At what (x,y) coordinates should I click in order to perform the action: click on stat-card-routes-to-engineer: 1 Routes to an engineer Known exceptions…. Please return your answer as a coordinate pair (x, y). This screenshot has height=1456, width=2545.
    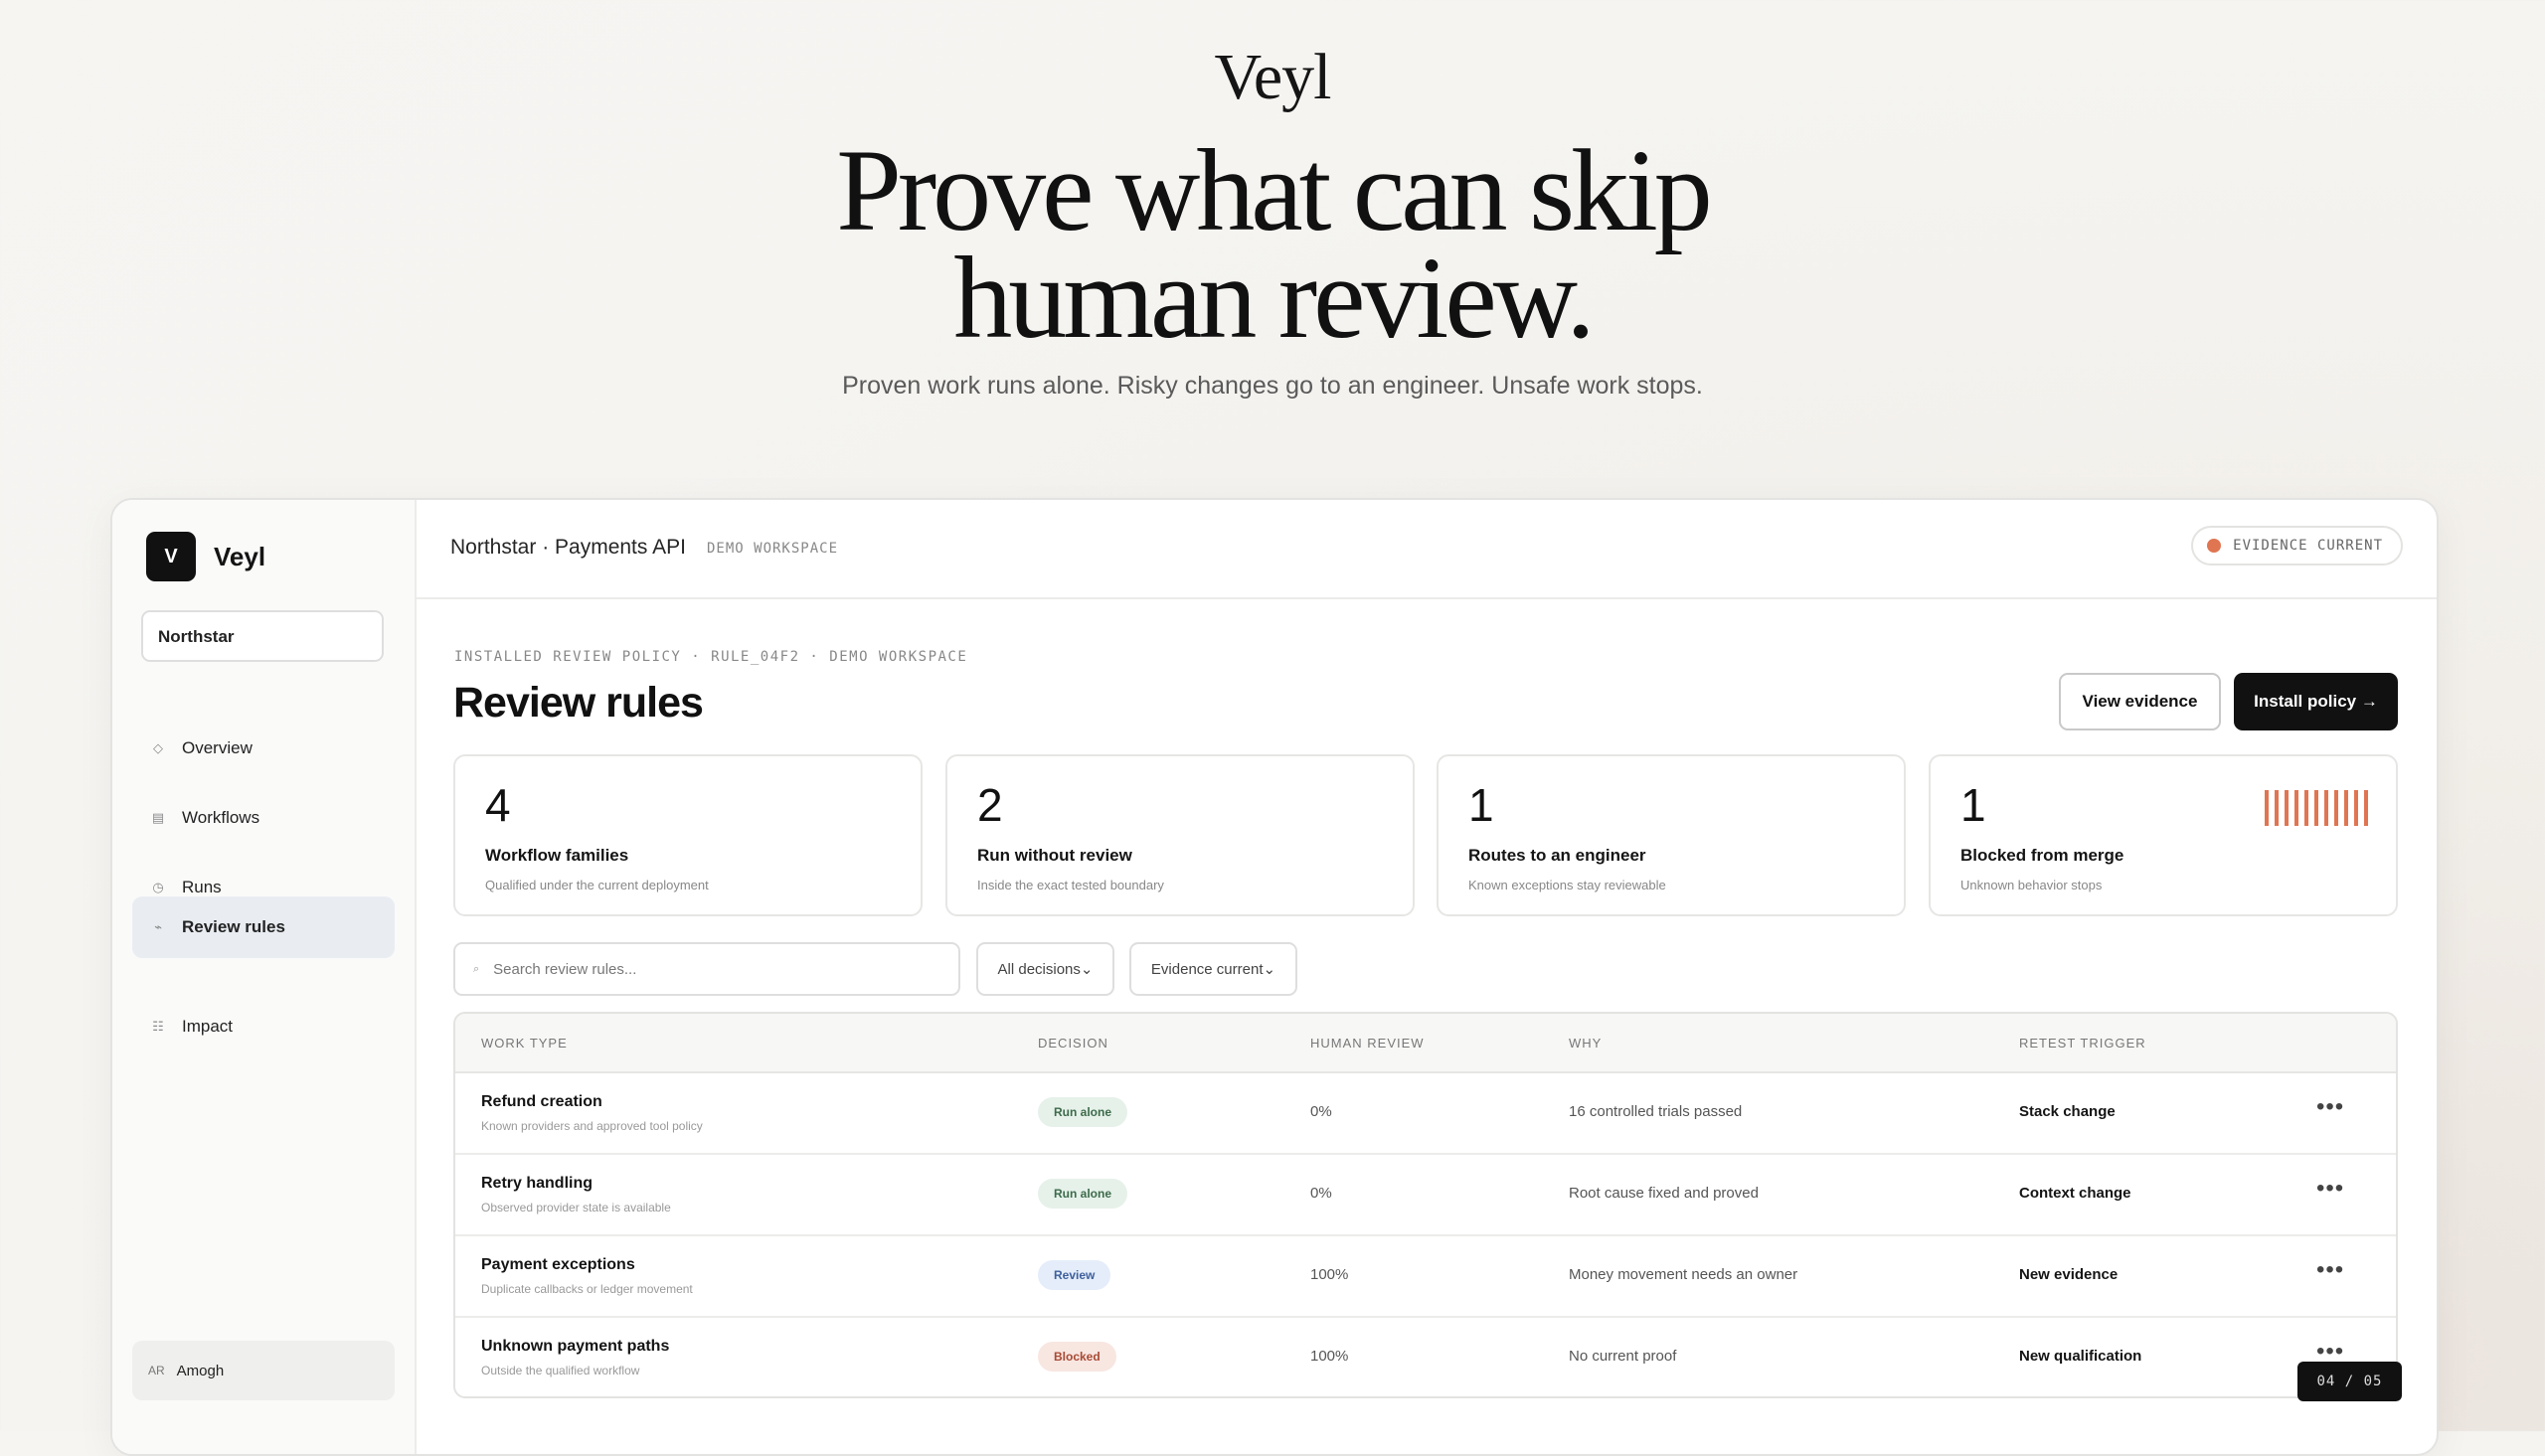
    Looking at the image, I should click on (1671, 835).